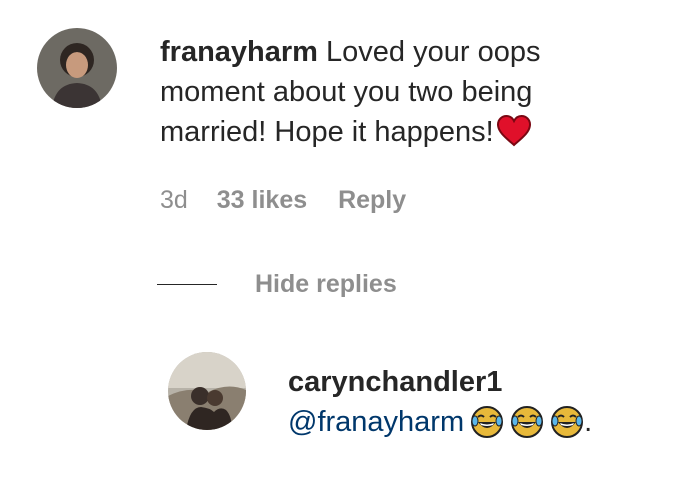 This screenshot has height=477, width=680. What do you see at coordinates (187, 284) in the screenshot?
I see `divider-line` at bounding box center [187, 284].